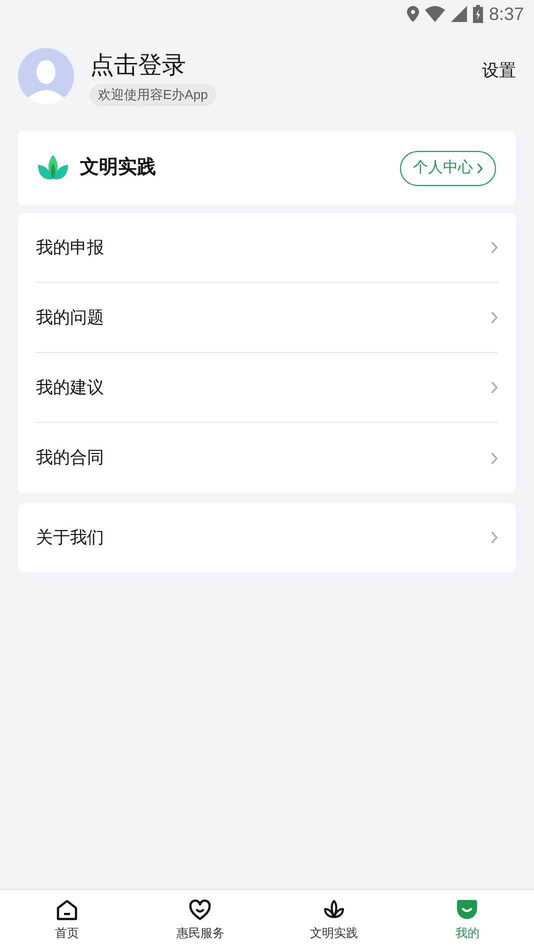 This screenshot has width=534, height=950. Describe the element at coordinates (499, 71) in the screenshot. I see `settings-link: 设置` at that location.